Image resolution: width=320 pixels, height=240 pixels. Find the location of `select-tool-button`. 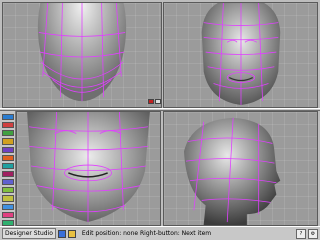

select-tool-button is located at coordinates (7, 117).